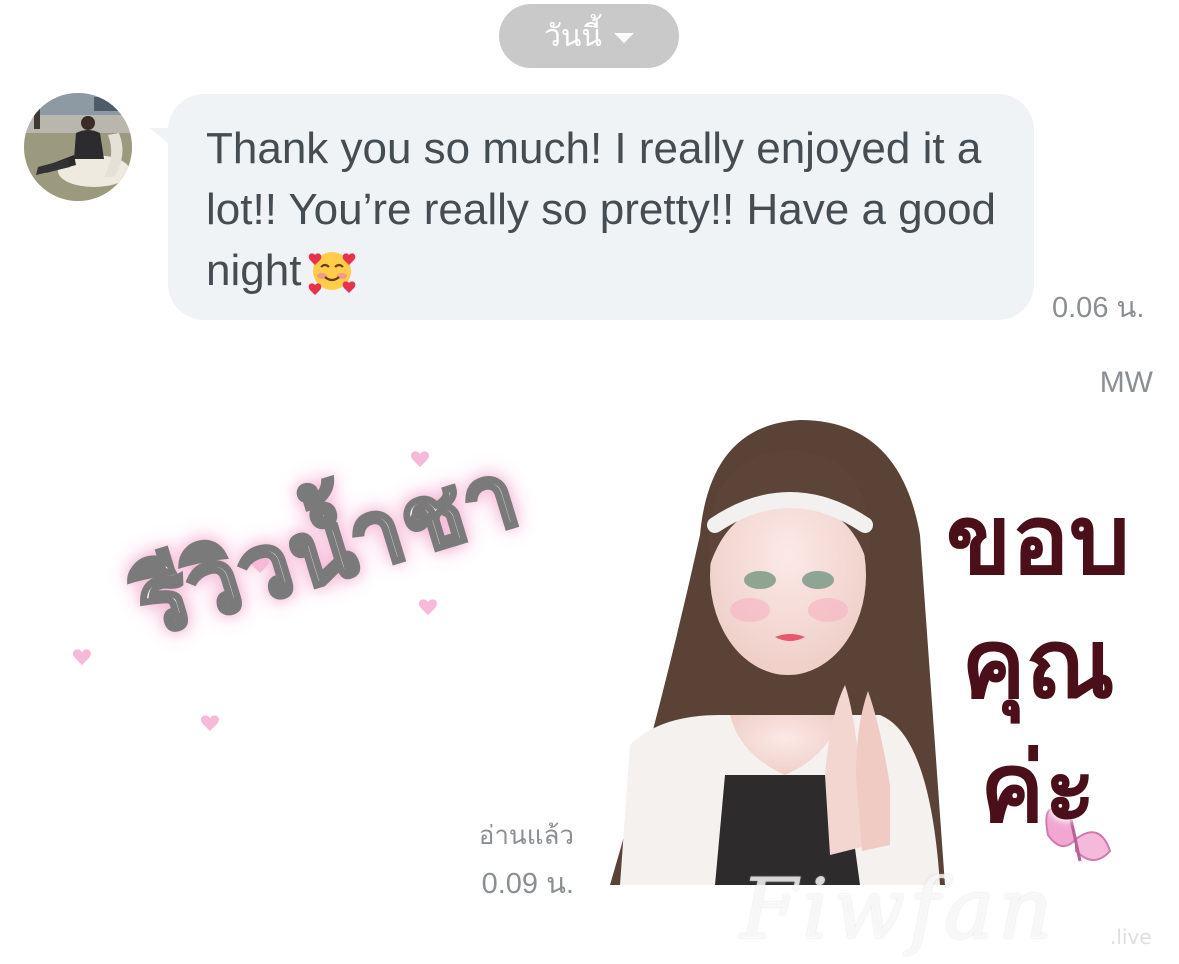  What do you see at coordinates (1038, 540) in the screenshot?
I see `sticker-2-line-1: ขอบ` at bounding box center [1038, 540].